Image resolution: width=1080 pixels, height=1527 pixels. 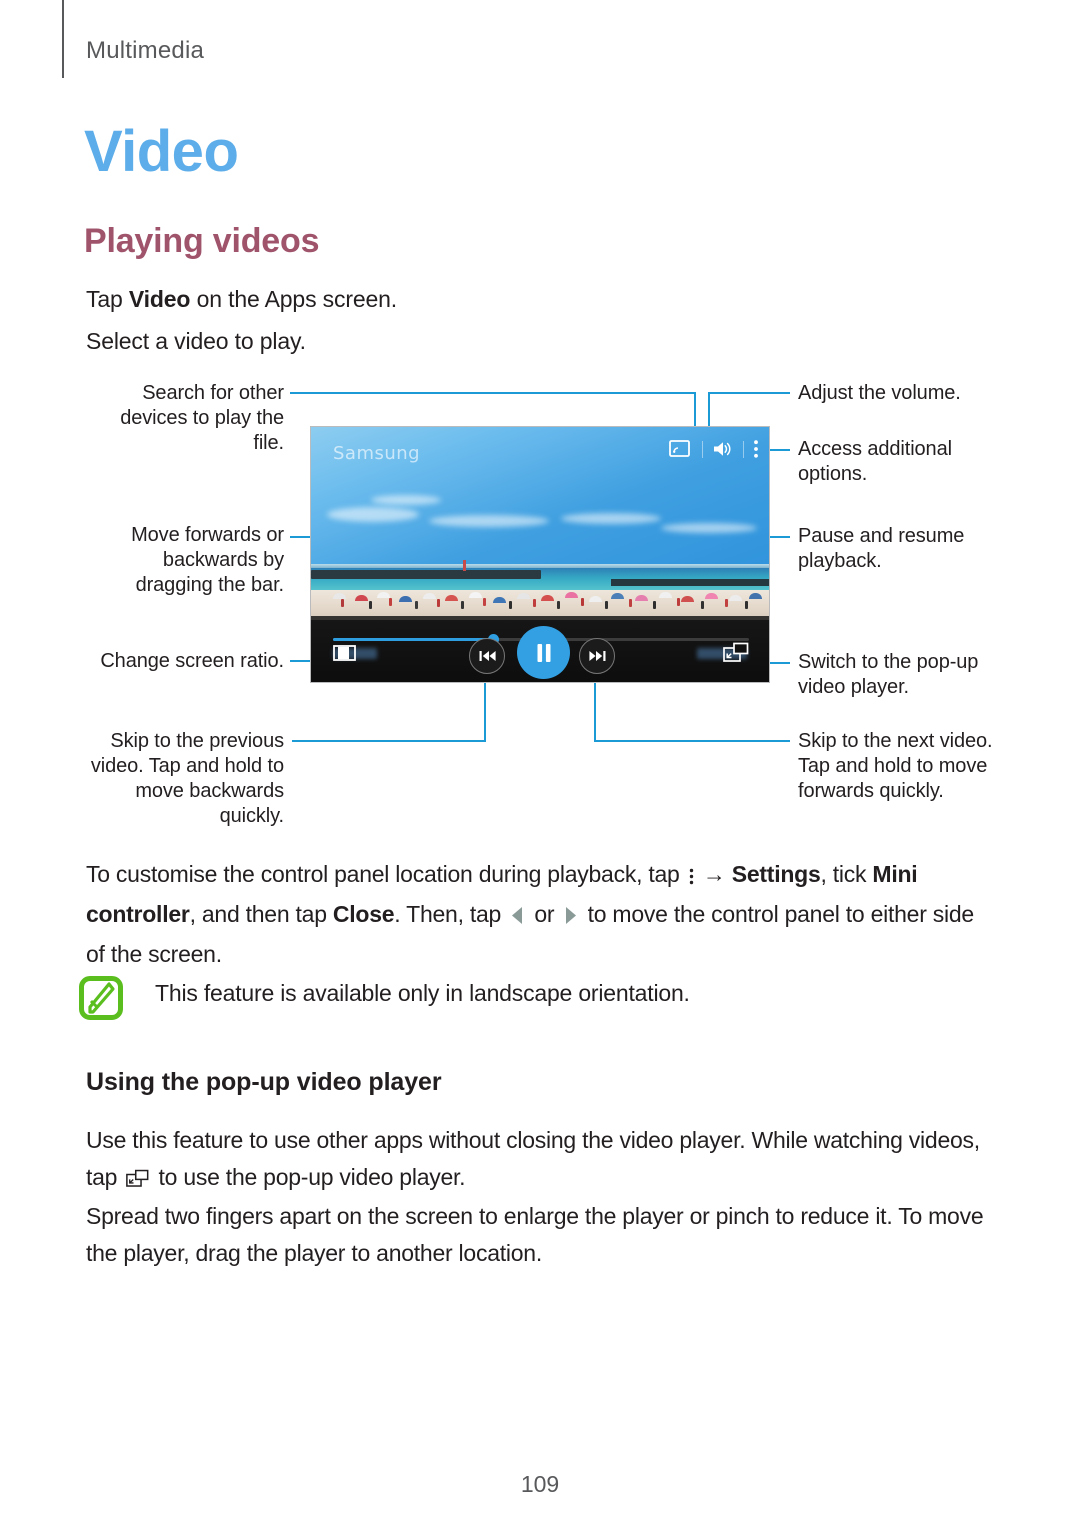 I want to click on margin-rule, so click(x=63, y=39).